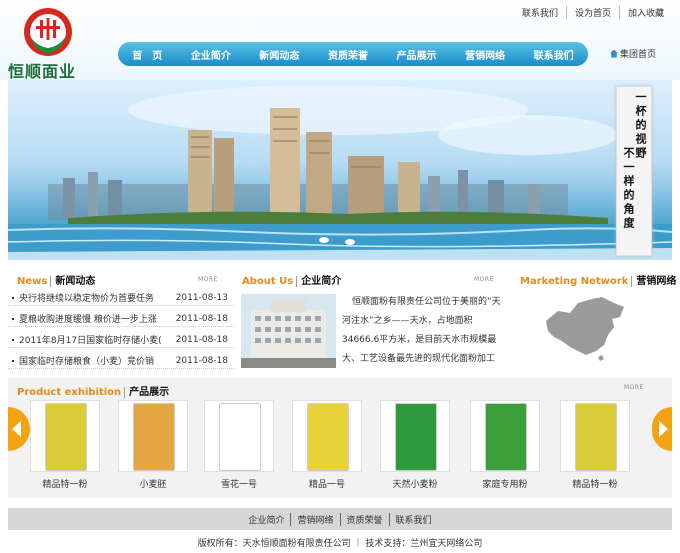 This screenshot has width=680, height=553. Describe the element at coordinates (364, 519) in the screenshot. I see `footer-link-honors: 资质荣誉` at that location.